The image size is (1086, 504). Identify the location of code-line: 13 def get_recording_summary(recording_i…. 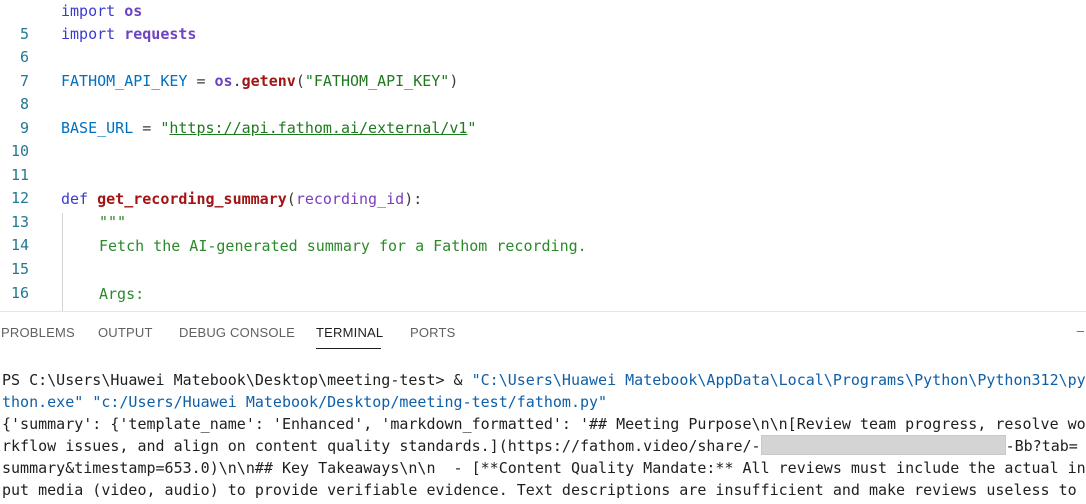
(211, 209).